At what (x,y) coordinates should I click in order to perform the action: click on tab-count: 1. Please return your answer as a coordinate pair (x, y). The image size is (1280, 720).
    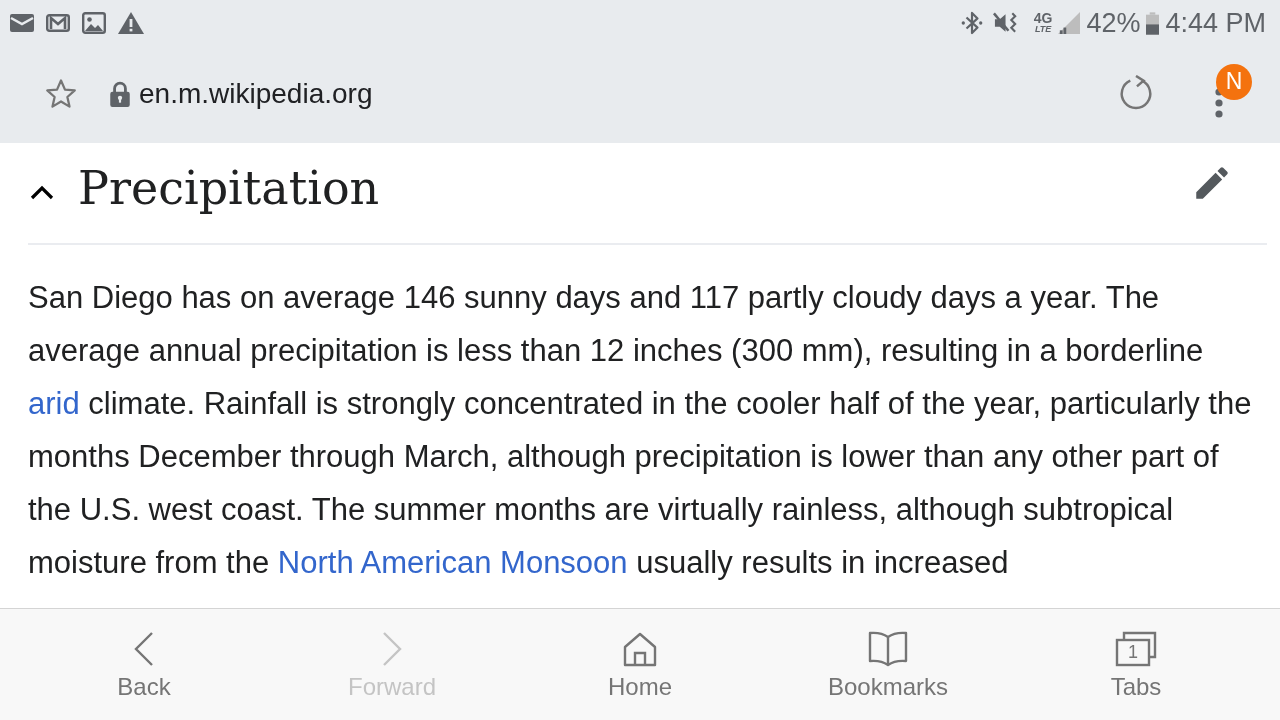
    Looking at the image, I should click on (1132, 652).